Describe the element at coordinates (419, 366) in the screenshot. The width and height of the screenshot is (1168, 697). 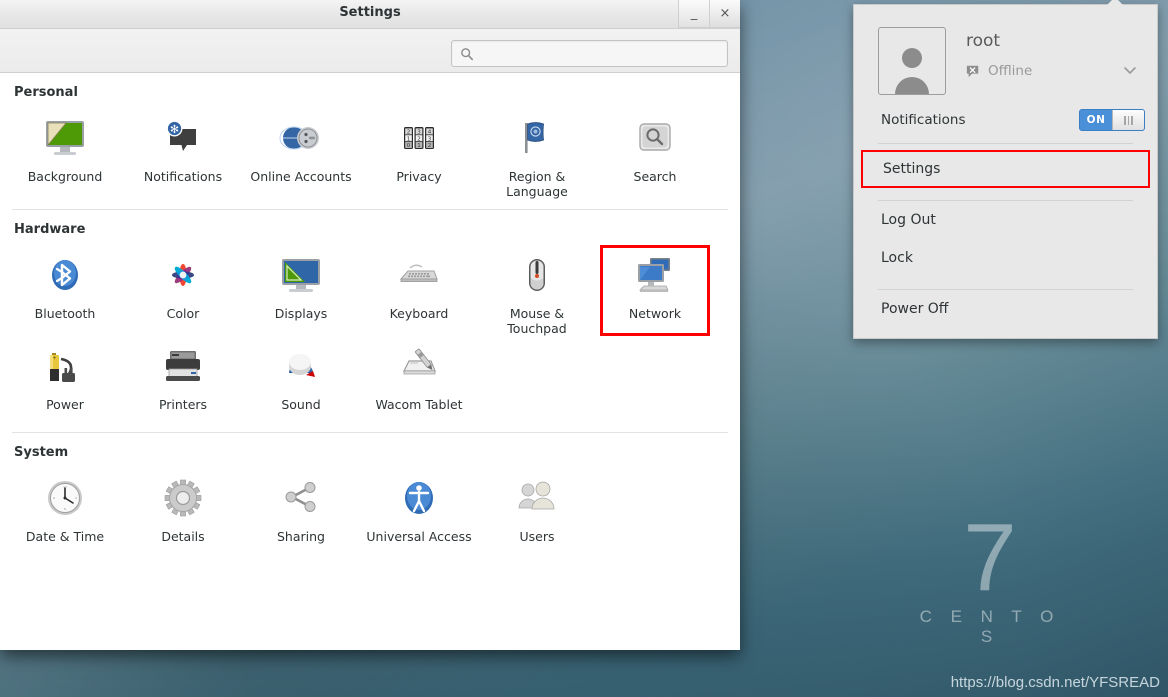
I see `wacom-tablet-icon` at that location.